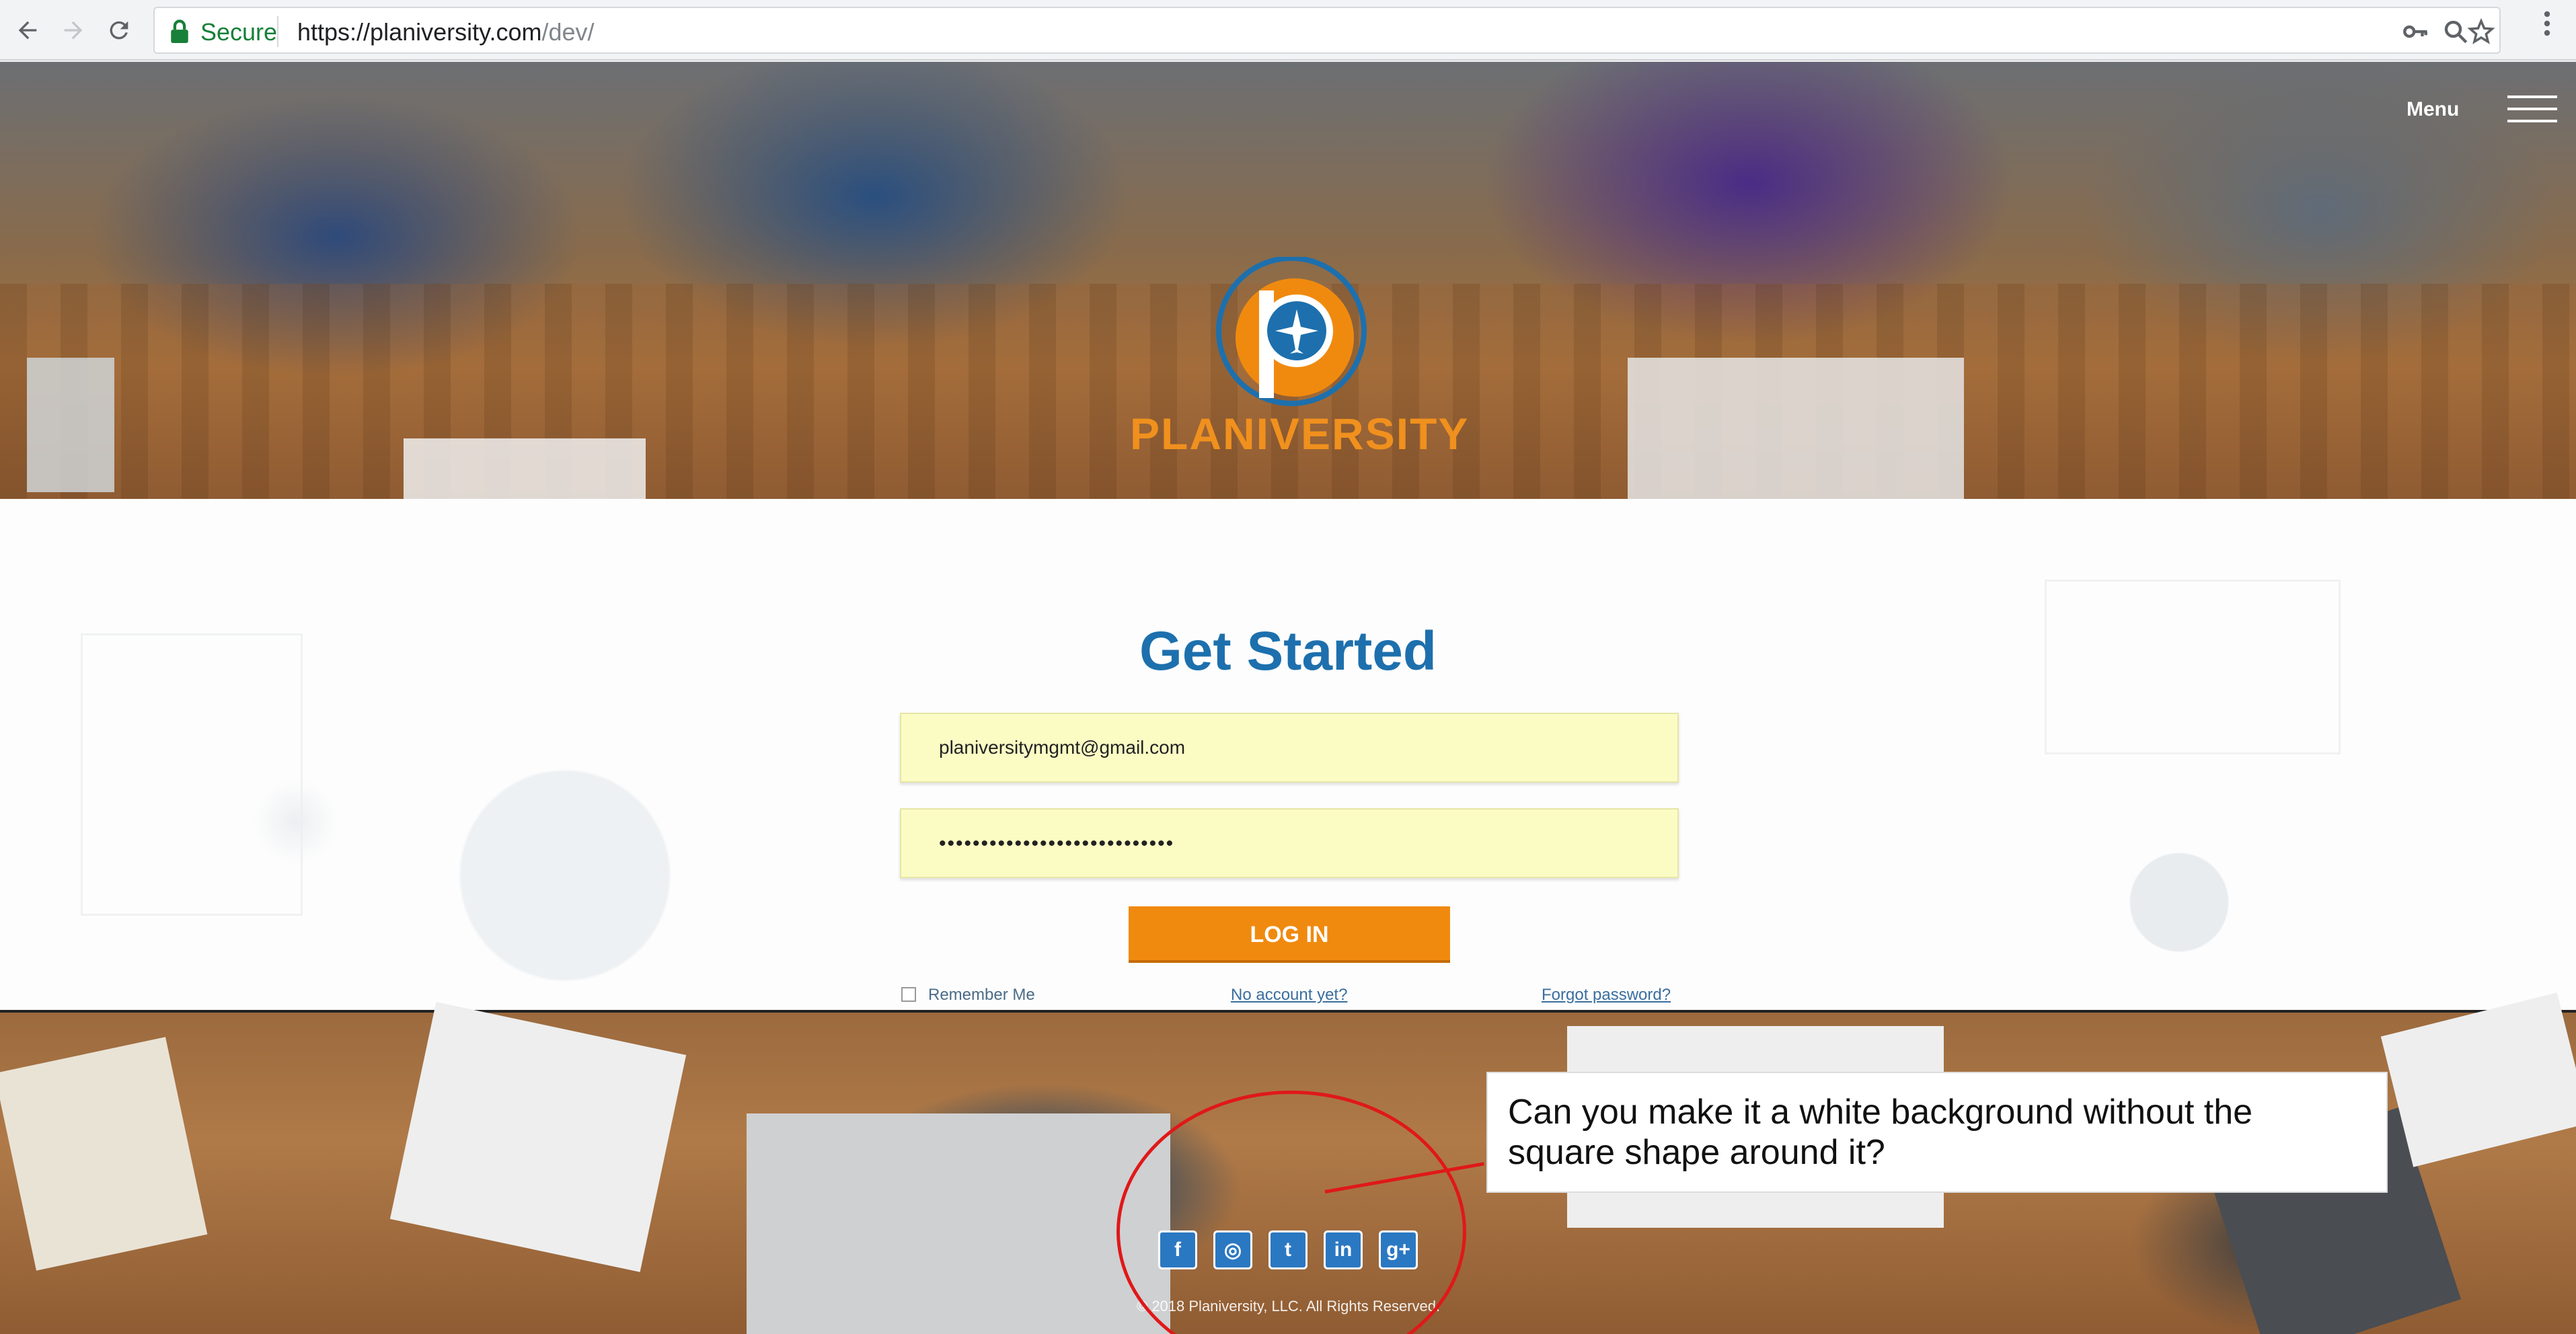 The height and width of the screenshot is (1334, 2576). Describe the element at coordinates (2415, 31) in the screenshot. I see `key-icon` at that location.